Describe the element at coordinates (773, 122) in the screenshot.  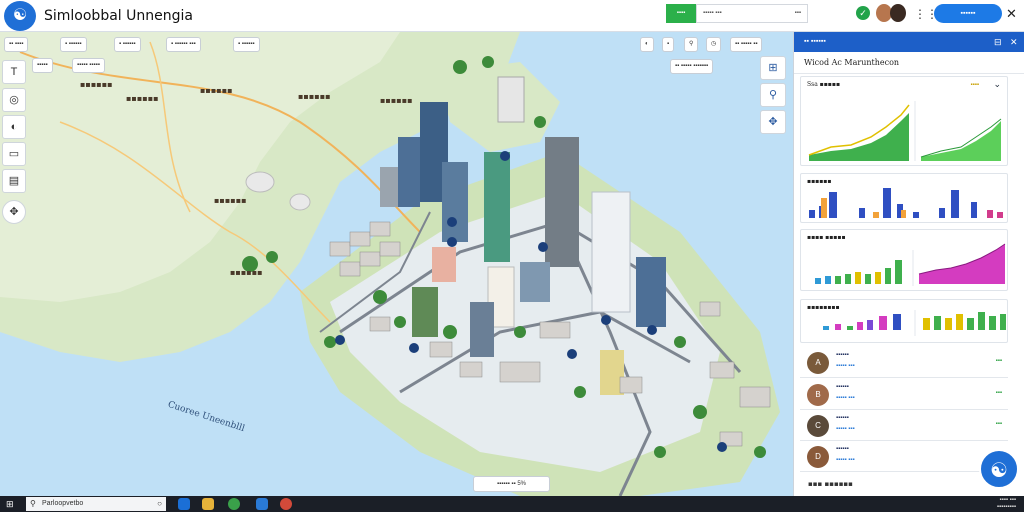
I see `map-move-icon: ✥` at that location.